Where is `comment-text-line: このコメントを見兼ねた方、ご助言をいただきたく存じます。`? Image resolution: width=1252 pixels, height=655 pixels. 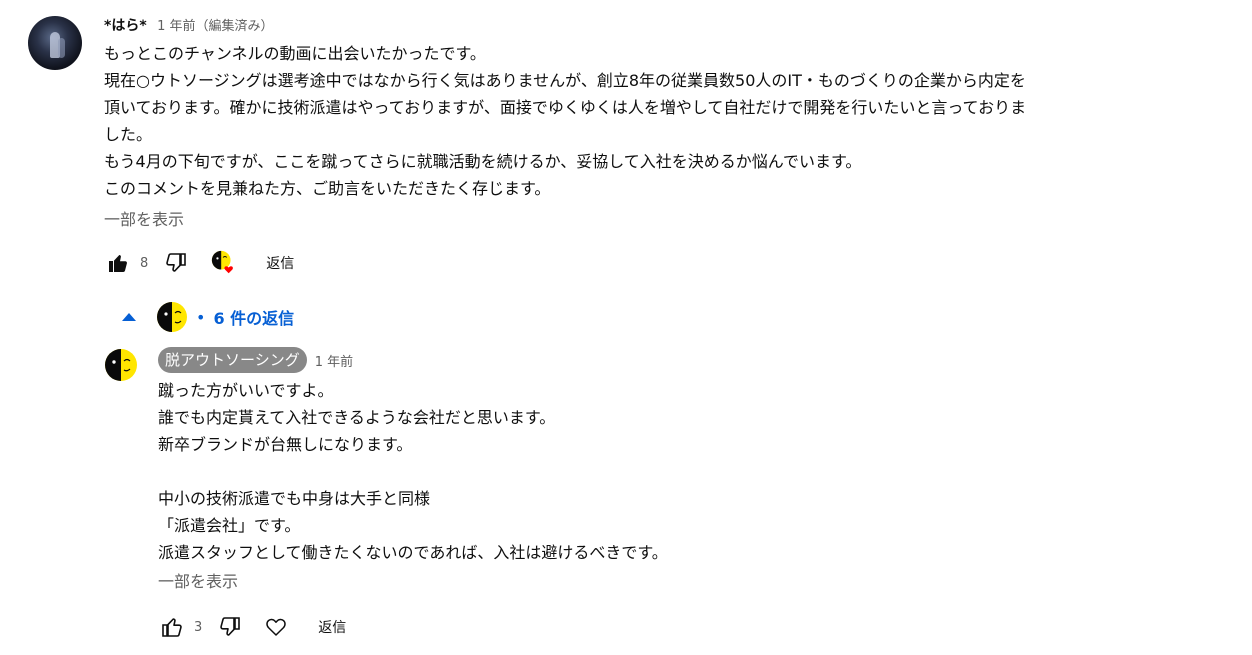 comment-text-line: このコメントを見兼ねた方、ご助言をいただきたく存じます。 is located at coordinates (327, 188).